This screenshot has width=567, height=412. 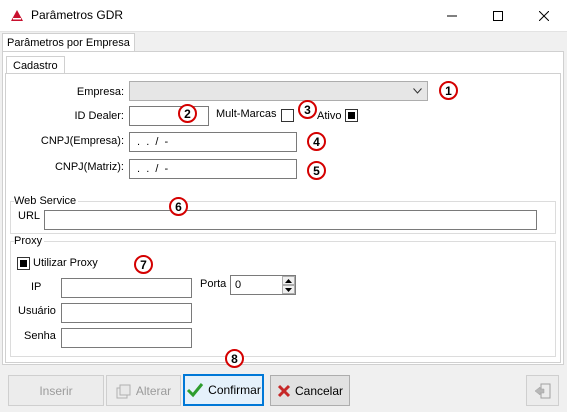 What do you see at coordinates (329, 116) in the screenshot?
I see `ativo-label: Ativo` at bounding box center [329, 116].